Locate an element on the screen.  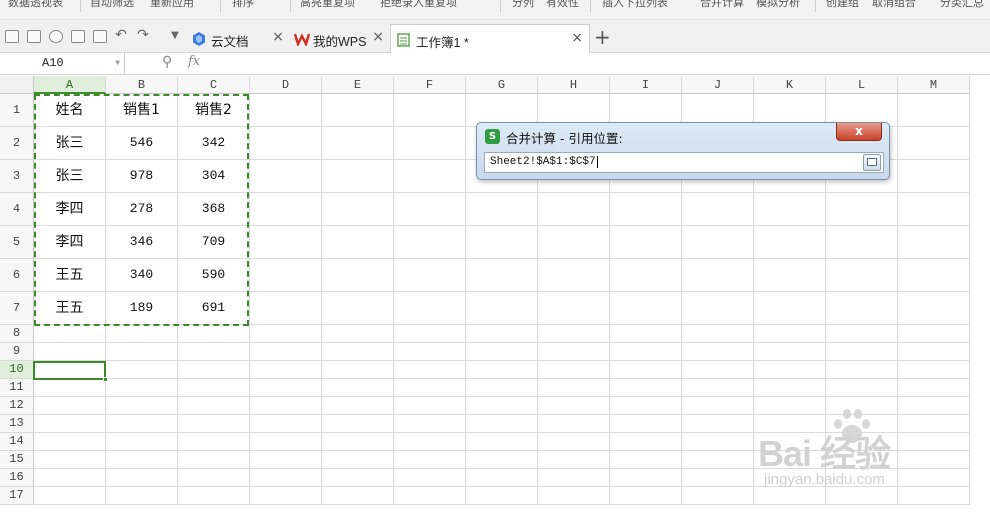
cell-k14 is located at coordinates (790, 442).